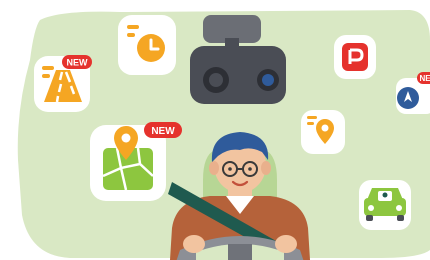  What do you see at coordinates (385, 205) in the screenshot?
I see `car-driver-app-card` at bounding box center [385, 205].